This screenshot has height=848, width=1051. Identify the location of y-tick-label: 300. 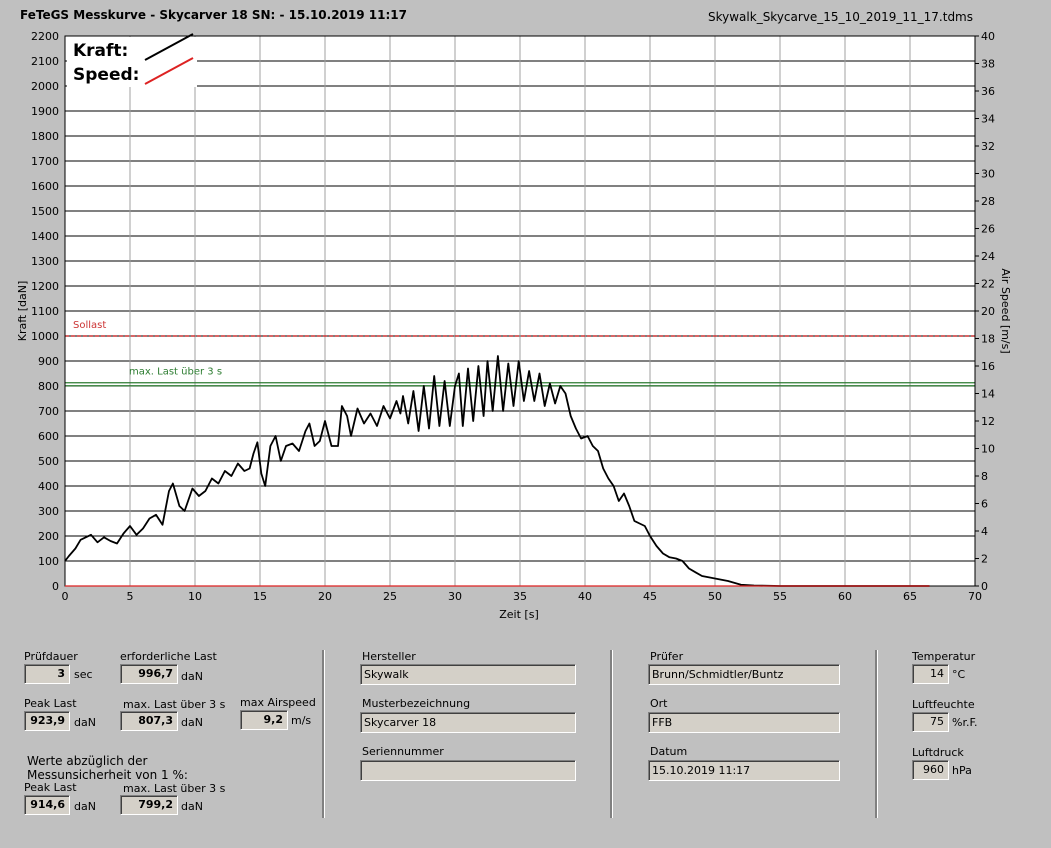
(48, 511).